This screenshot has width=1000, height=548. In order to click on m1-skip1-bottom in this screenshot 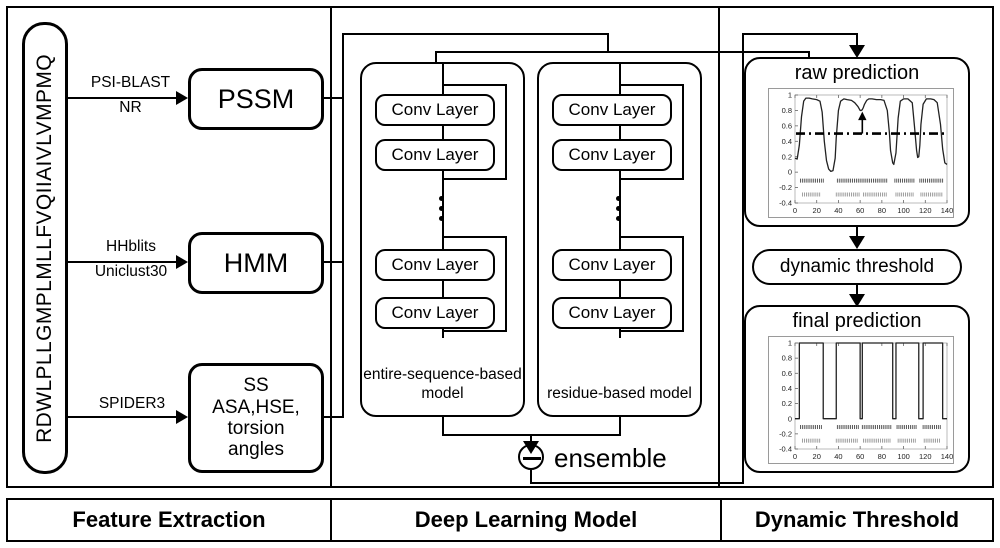, I will do `click(474, 179)`.